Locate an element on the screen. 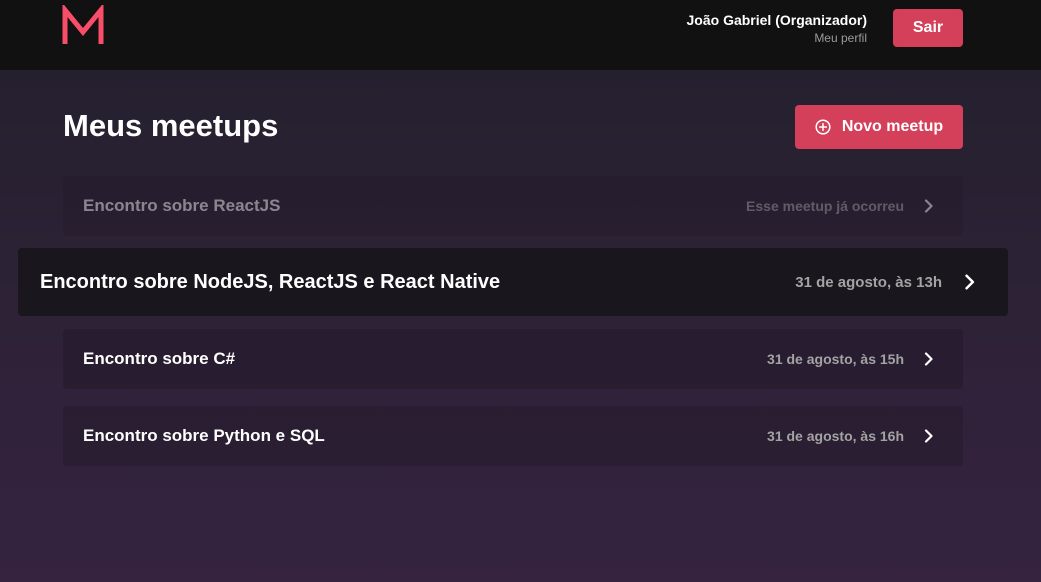 The image size is (1041, 582). page-title: Meus meetups is located at coordinates (171, 125).